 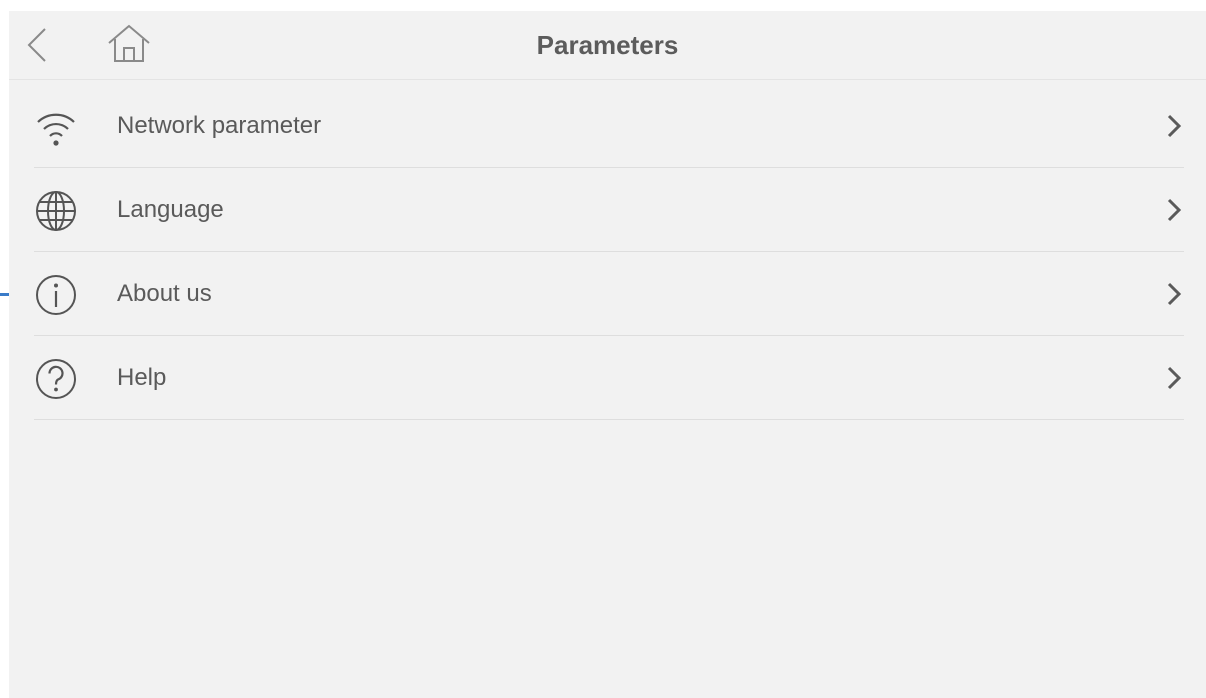 I want to click on menu-item-network-parameter: Network parameter, so click(x=609, y=126).